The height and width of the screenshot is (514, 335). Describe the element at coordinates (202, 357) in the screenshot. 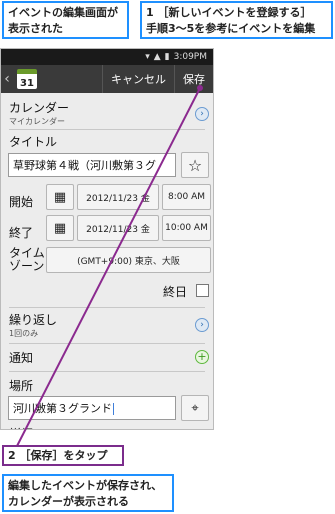

I see `add-notification-icon: +` at that location.